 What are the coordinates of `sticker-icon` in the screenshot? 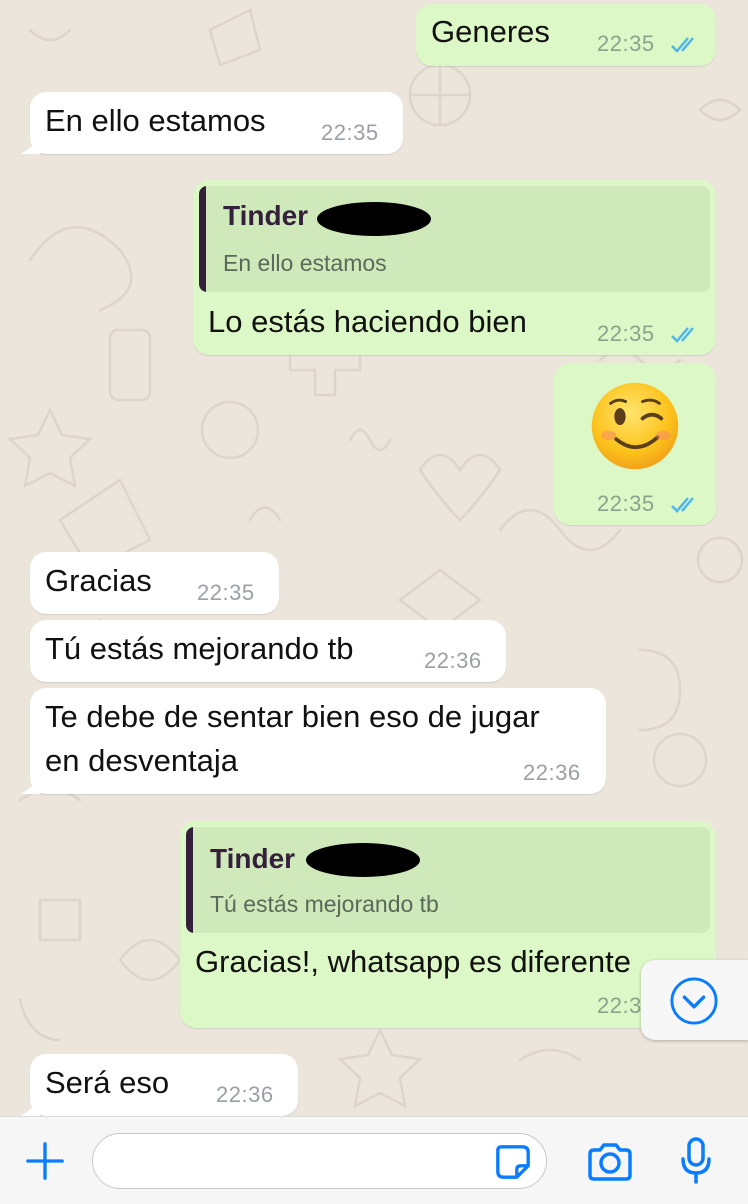 It's located at (513, 1162).